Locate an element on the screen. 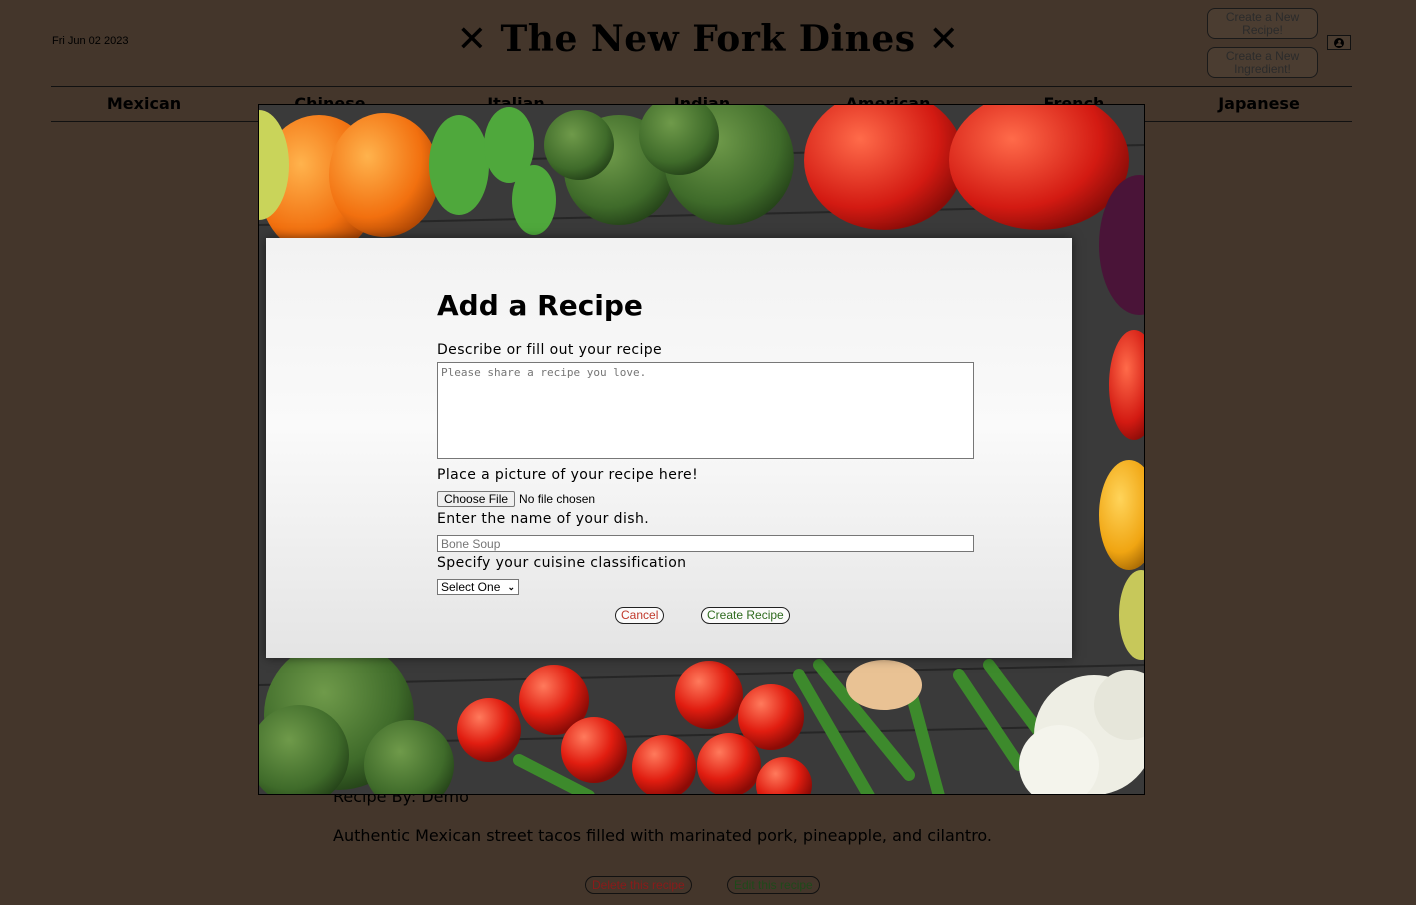 The image size is (1416, 905). cuisine-label: Specify your cuisine classification is located at coordinates (562, 563).